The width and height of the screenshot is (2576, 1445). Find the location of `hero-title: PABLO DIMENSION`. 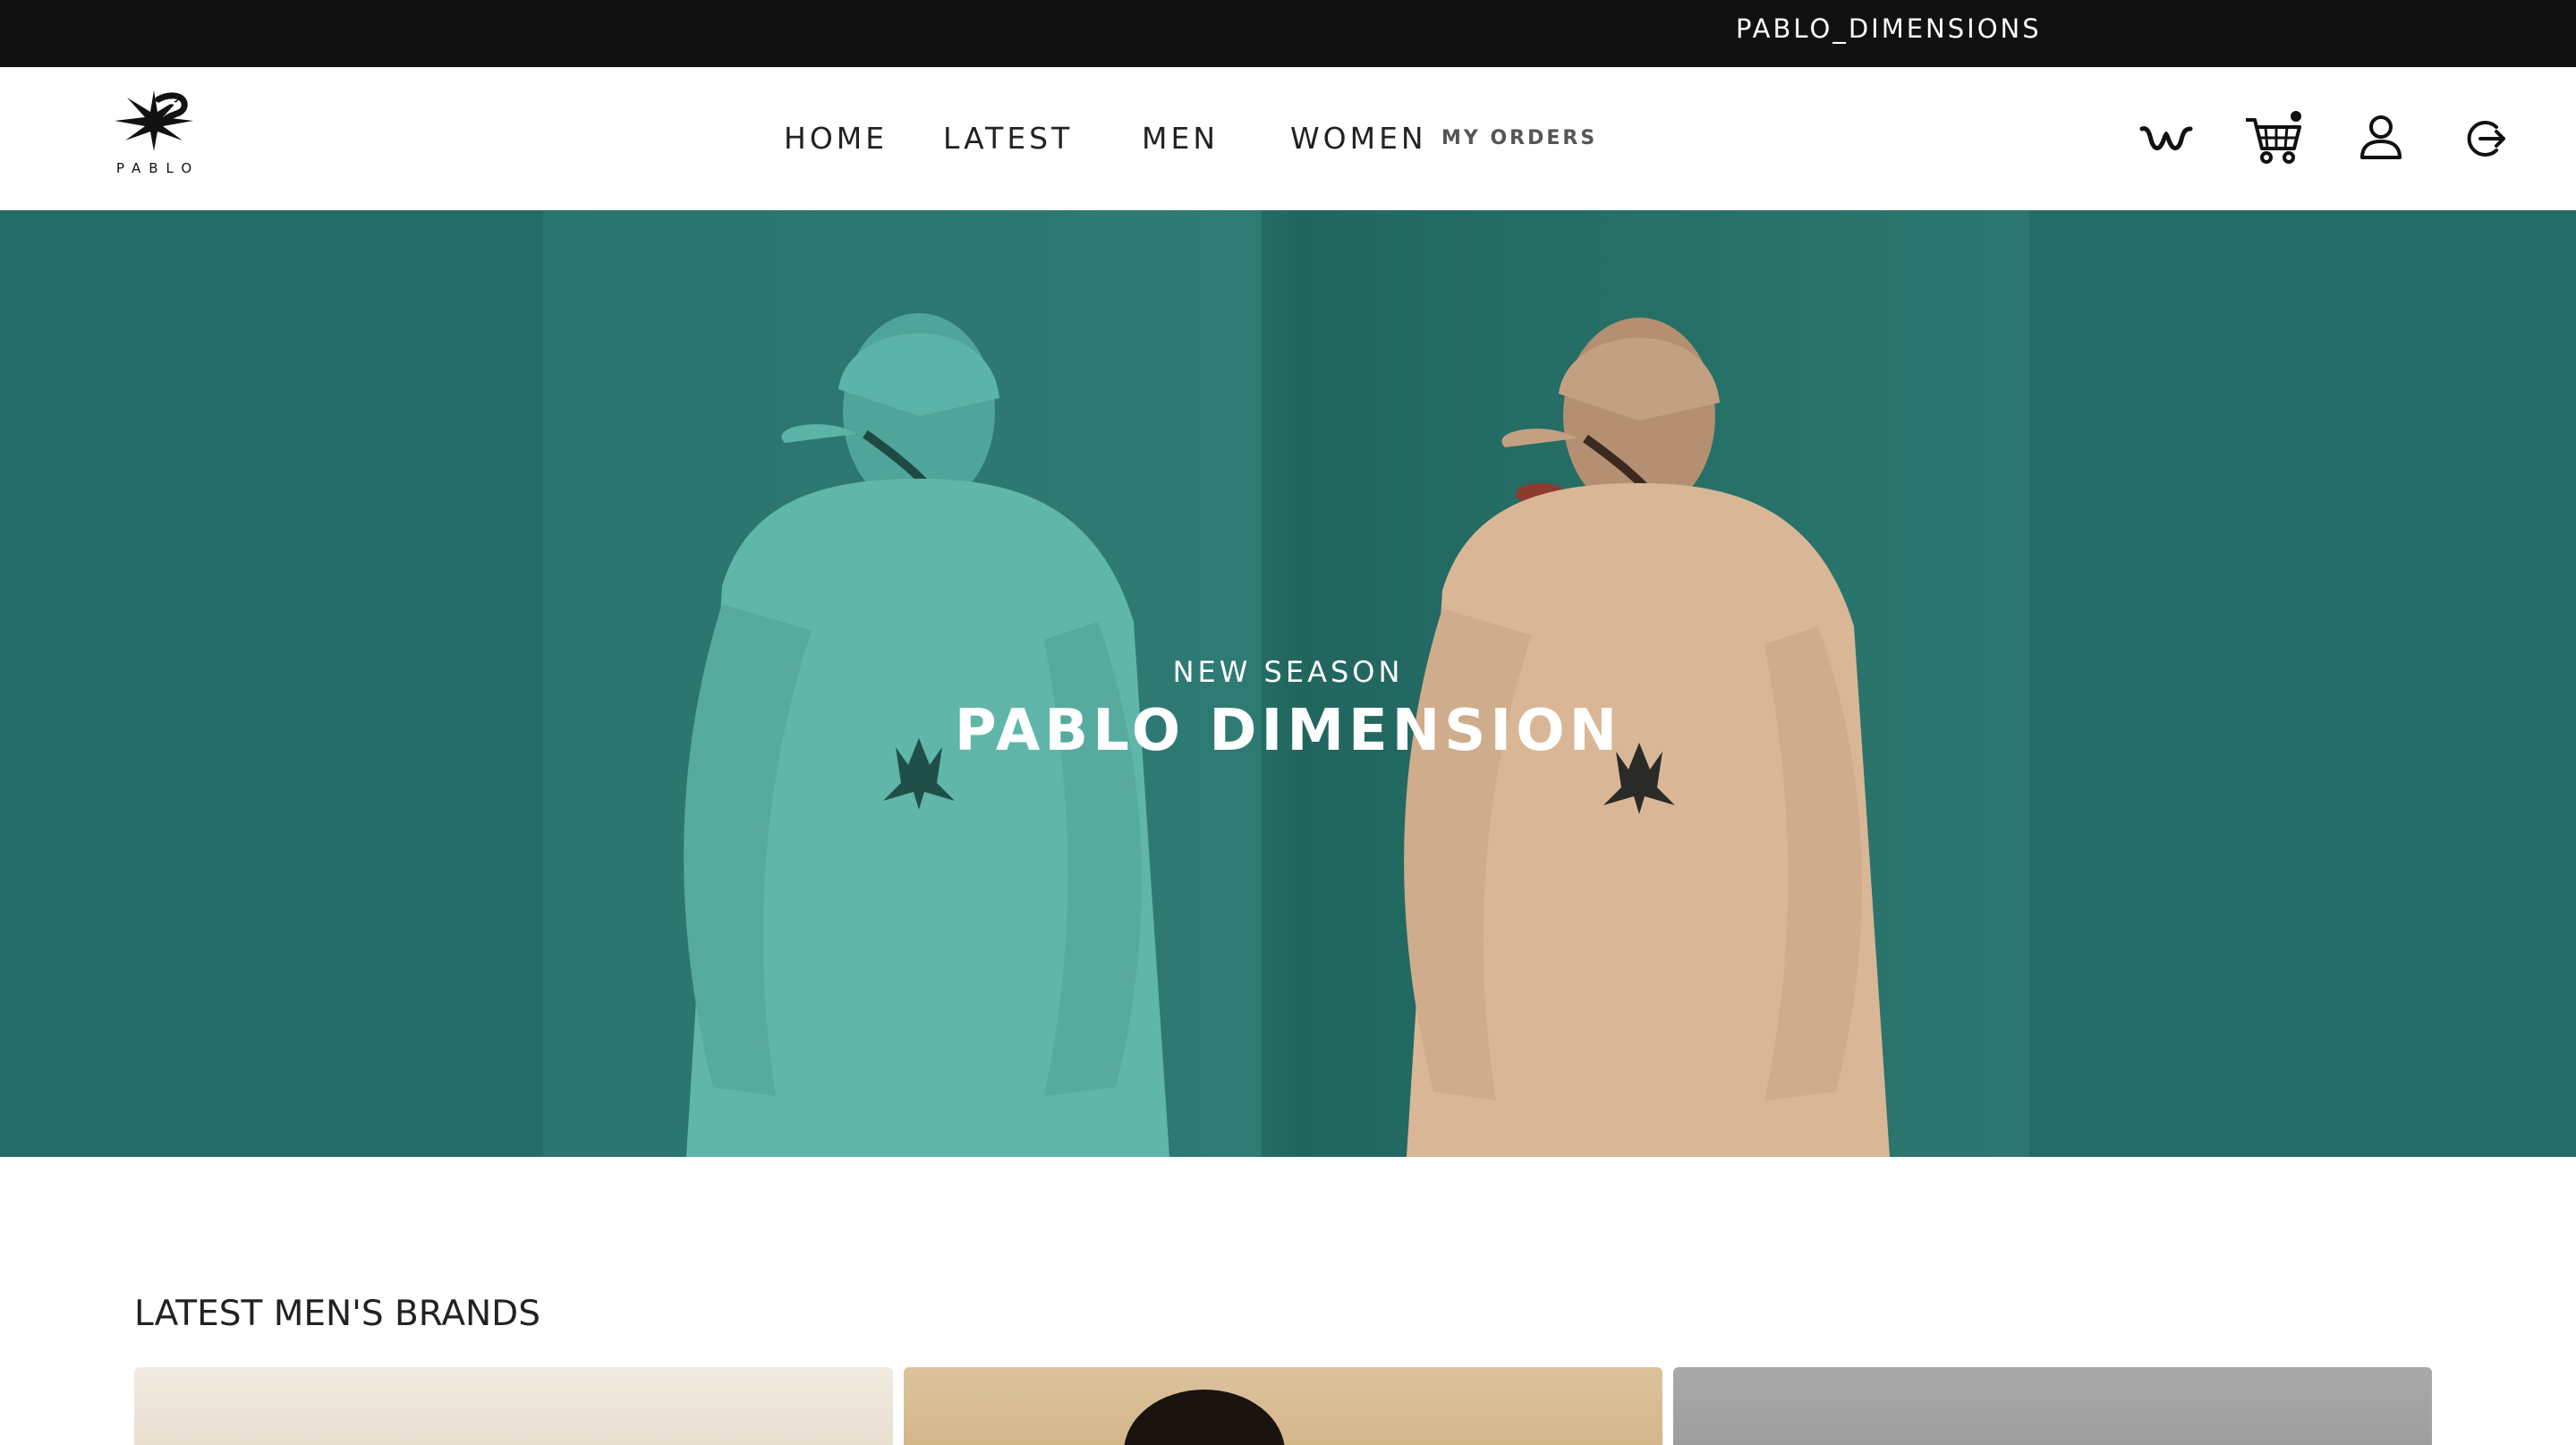

hero-title: PABLO DIMENSION is located at coordinates (1288, 731).